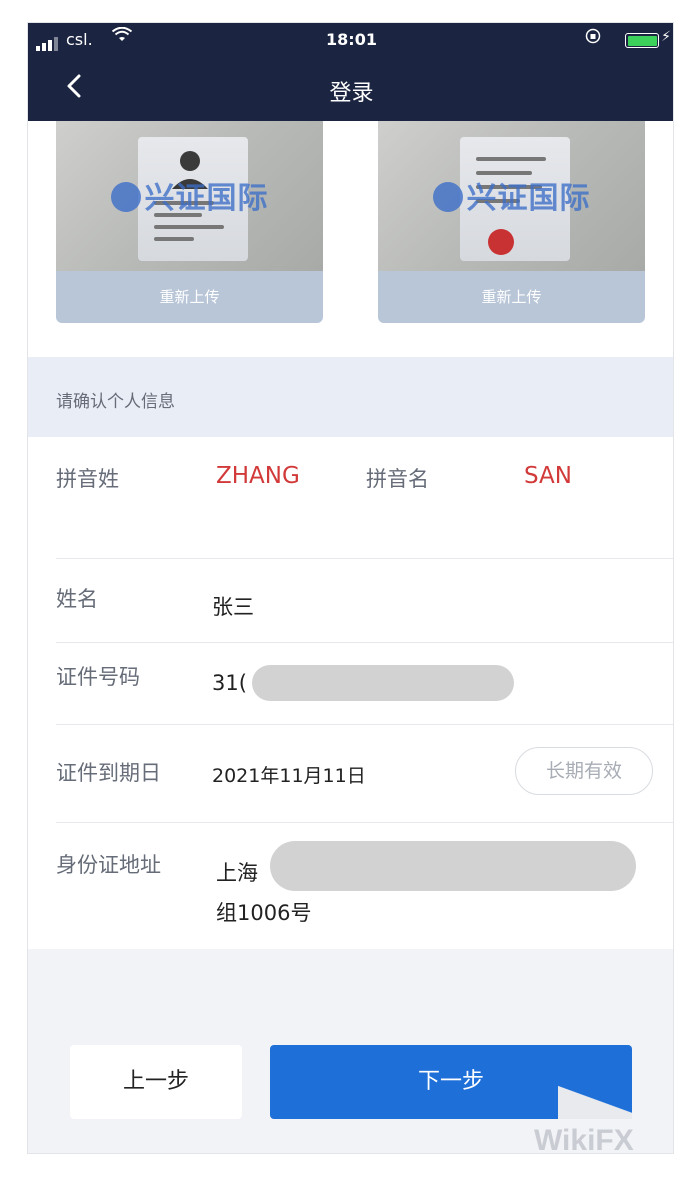 The image size is (696, 1184). I want to click on pinyin-row: 拼音姓 ZHANG 拼音名 SAN, so click(364, 498).